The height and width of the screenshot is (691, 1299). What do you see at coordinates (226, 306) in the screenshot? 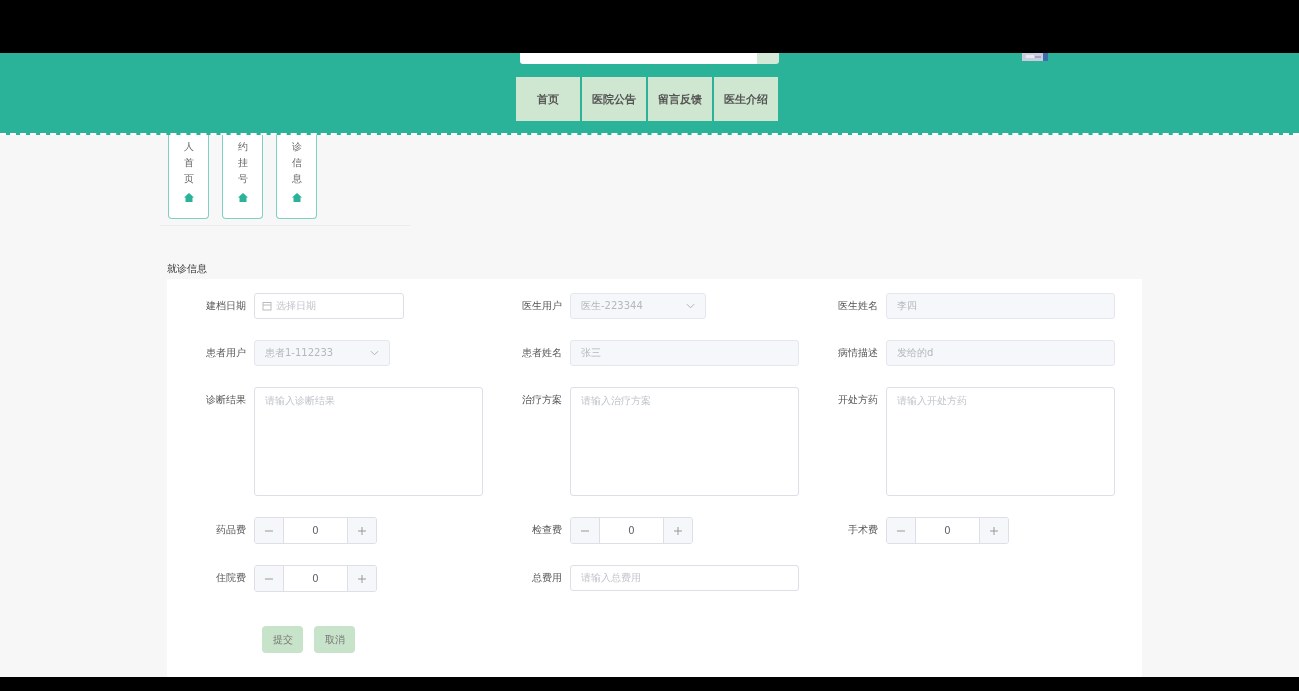
I see `field-label: 建档日期` at bounding box center [226, 306].